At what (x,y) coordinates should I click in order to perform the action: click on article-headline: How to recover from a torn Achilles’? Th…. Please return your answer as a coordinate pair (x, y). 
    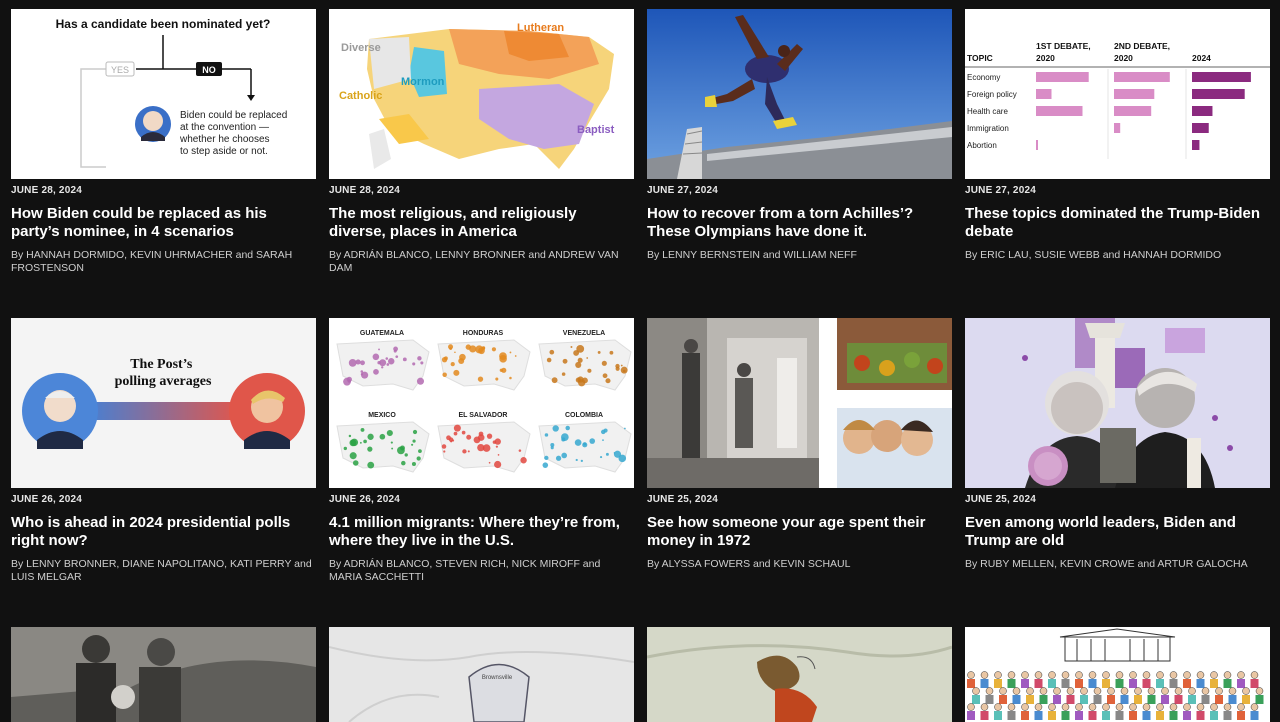
    Looking at the image, I should click on (799, 223).